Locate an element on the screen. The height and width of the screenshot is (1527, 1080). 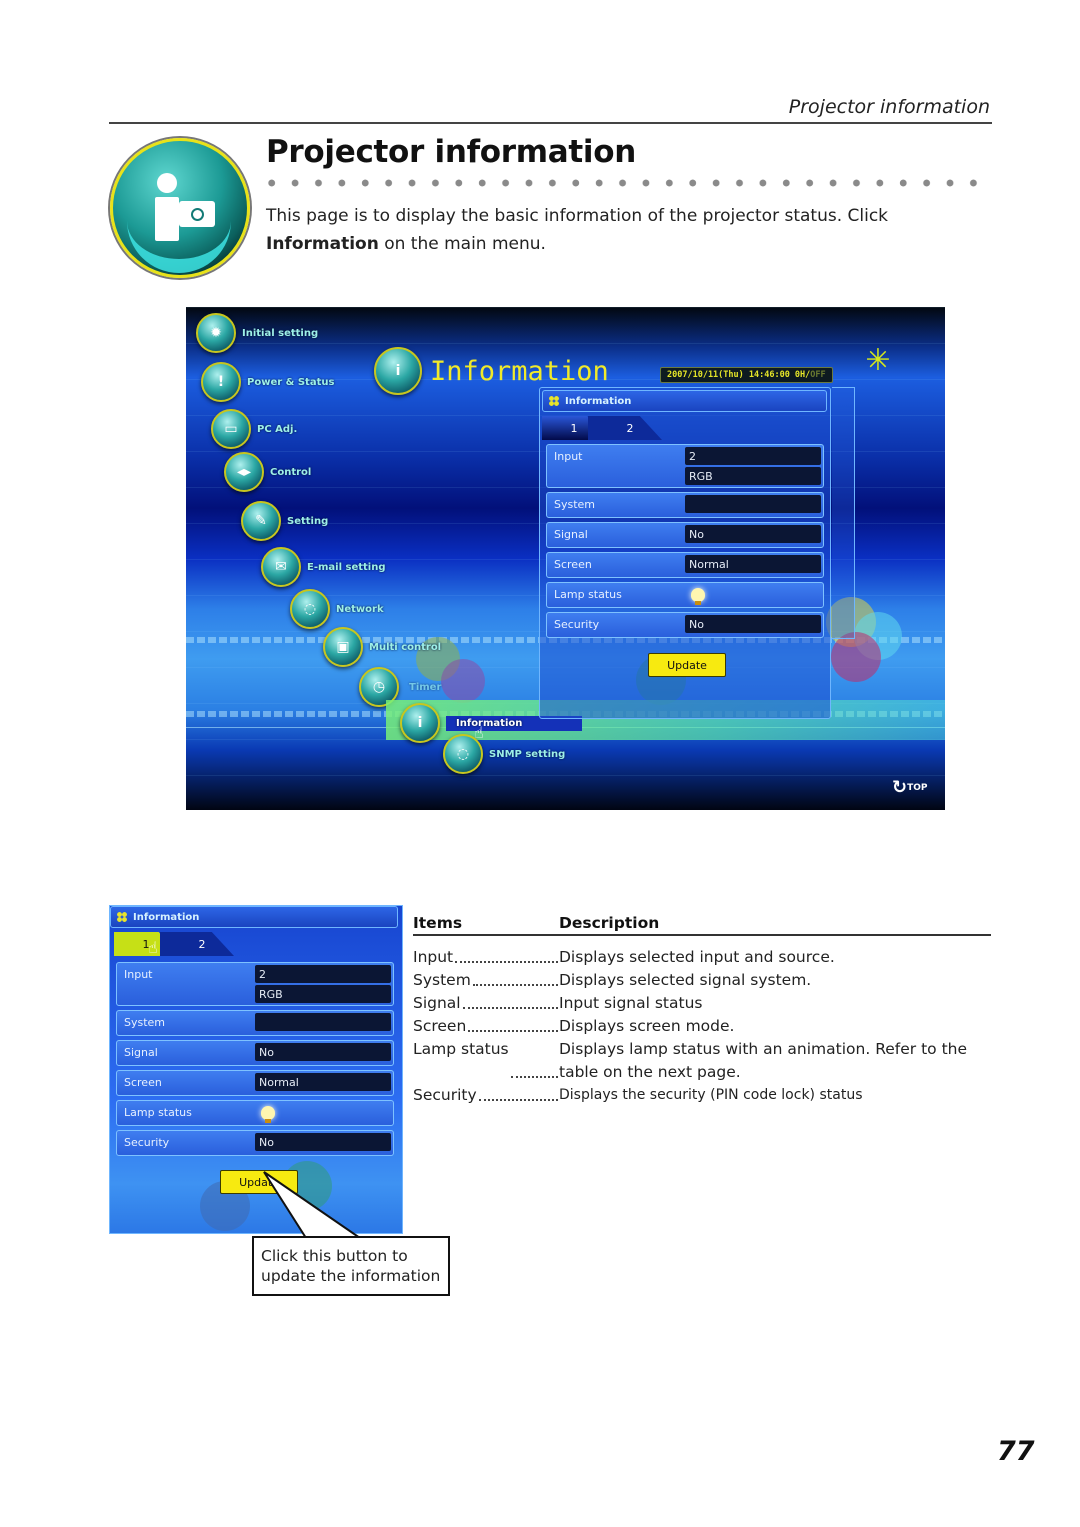
computer-icon: ▭ is located at coordinates (231, 429).